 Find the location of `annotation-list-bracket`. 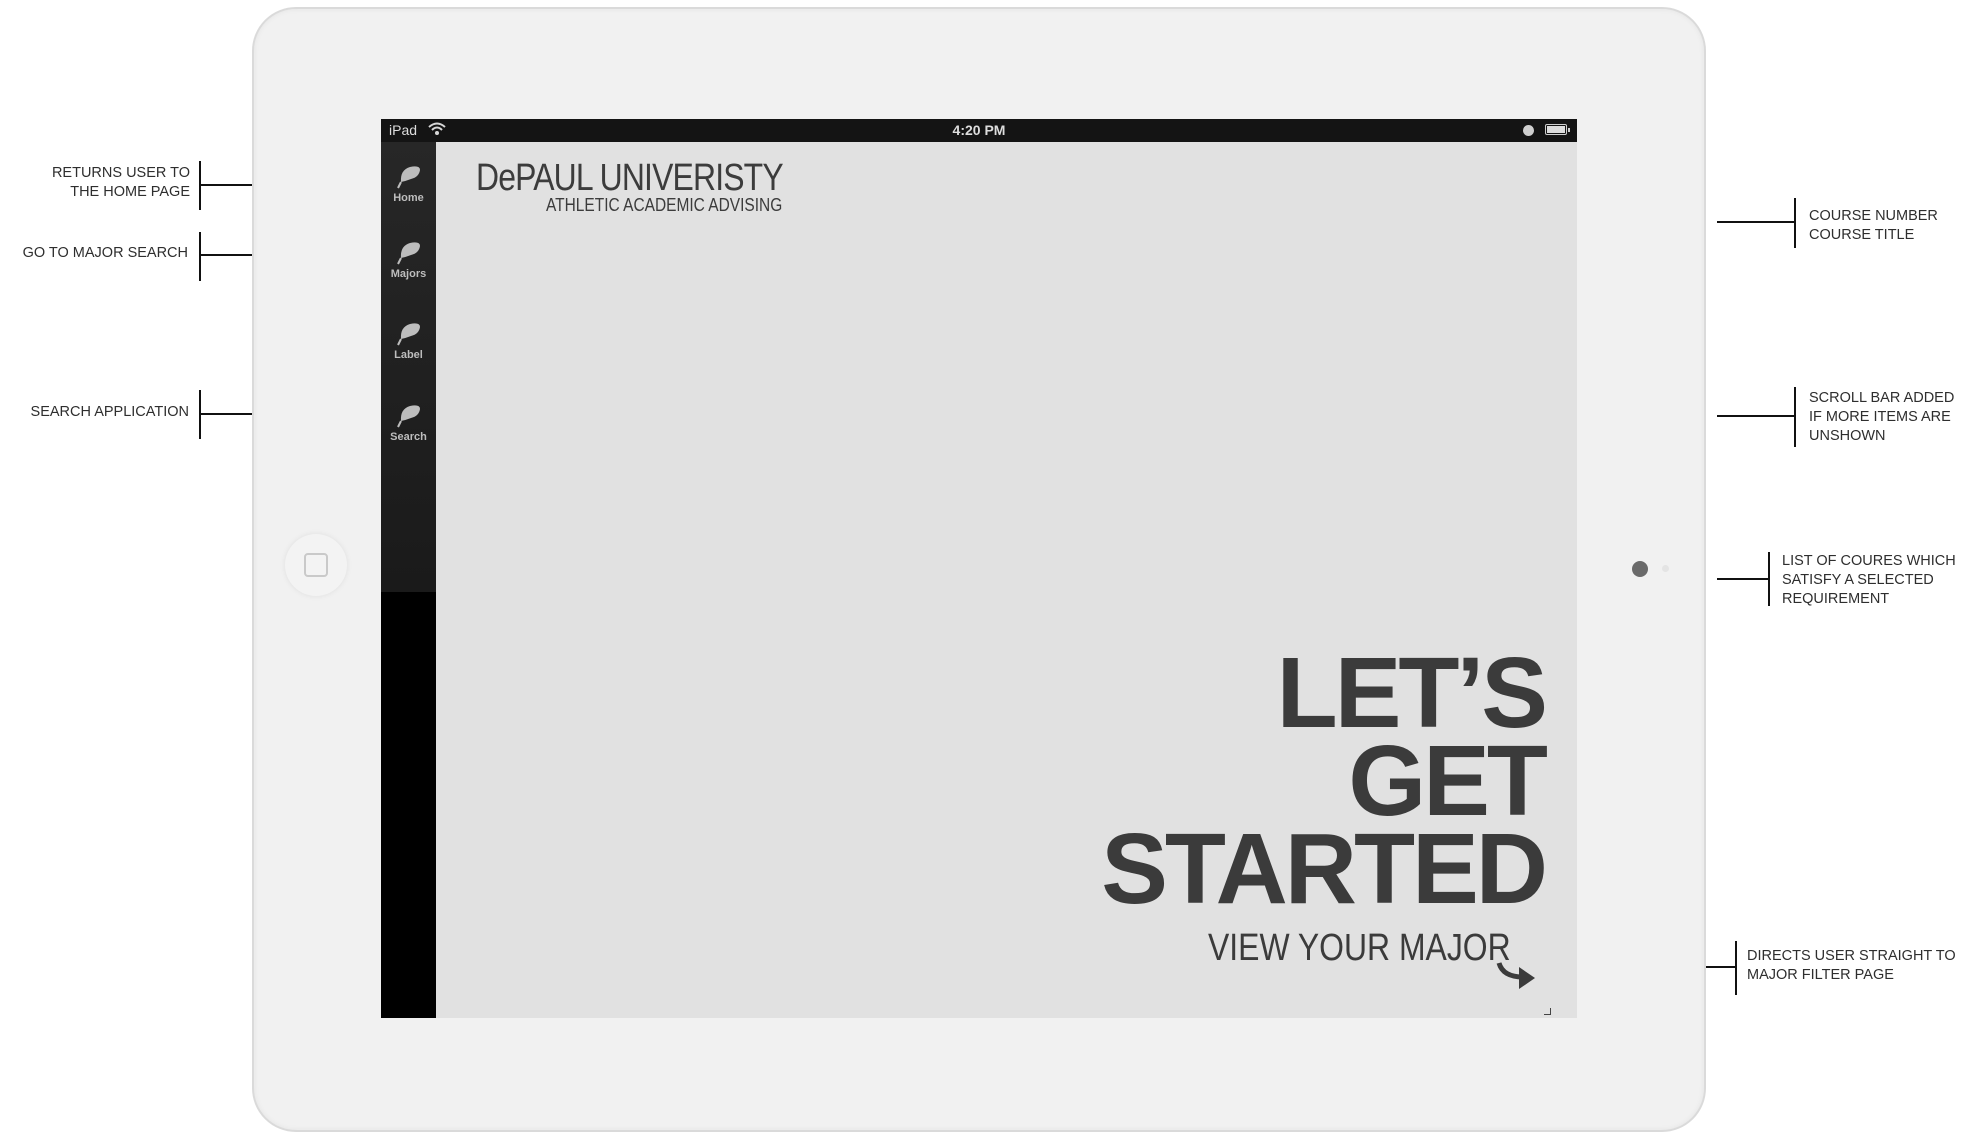

annotation-list-bracket is located at coordinates (1769, 579).